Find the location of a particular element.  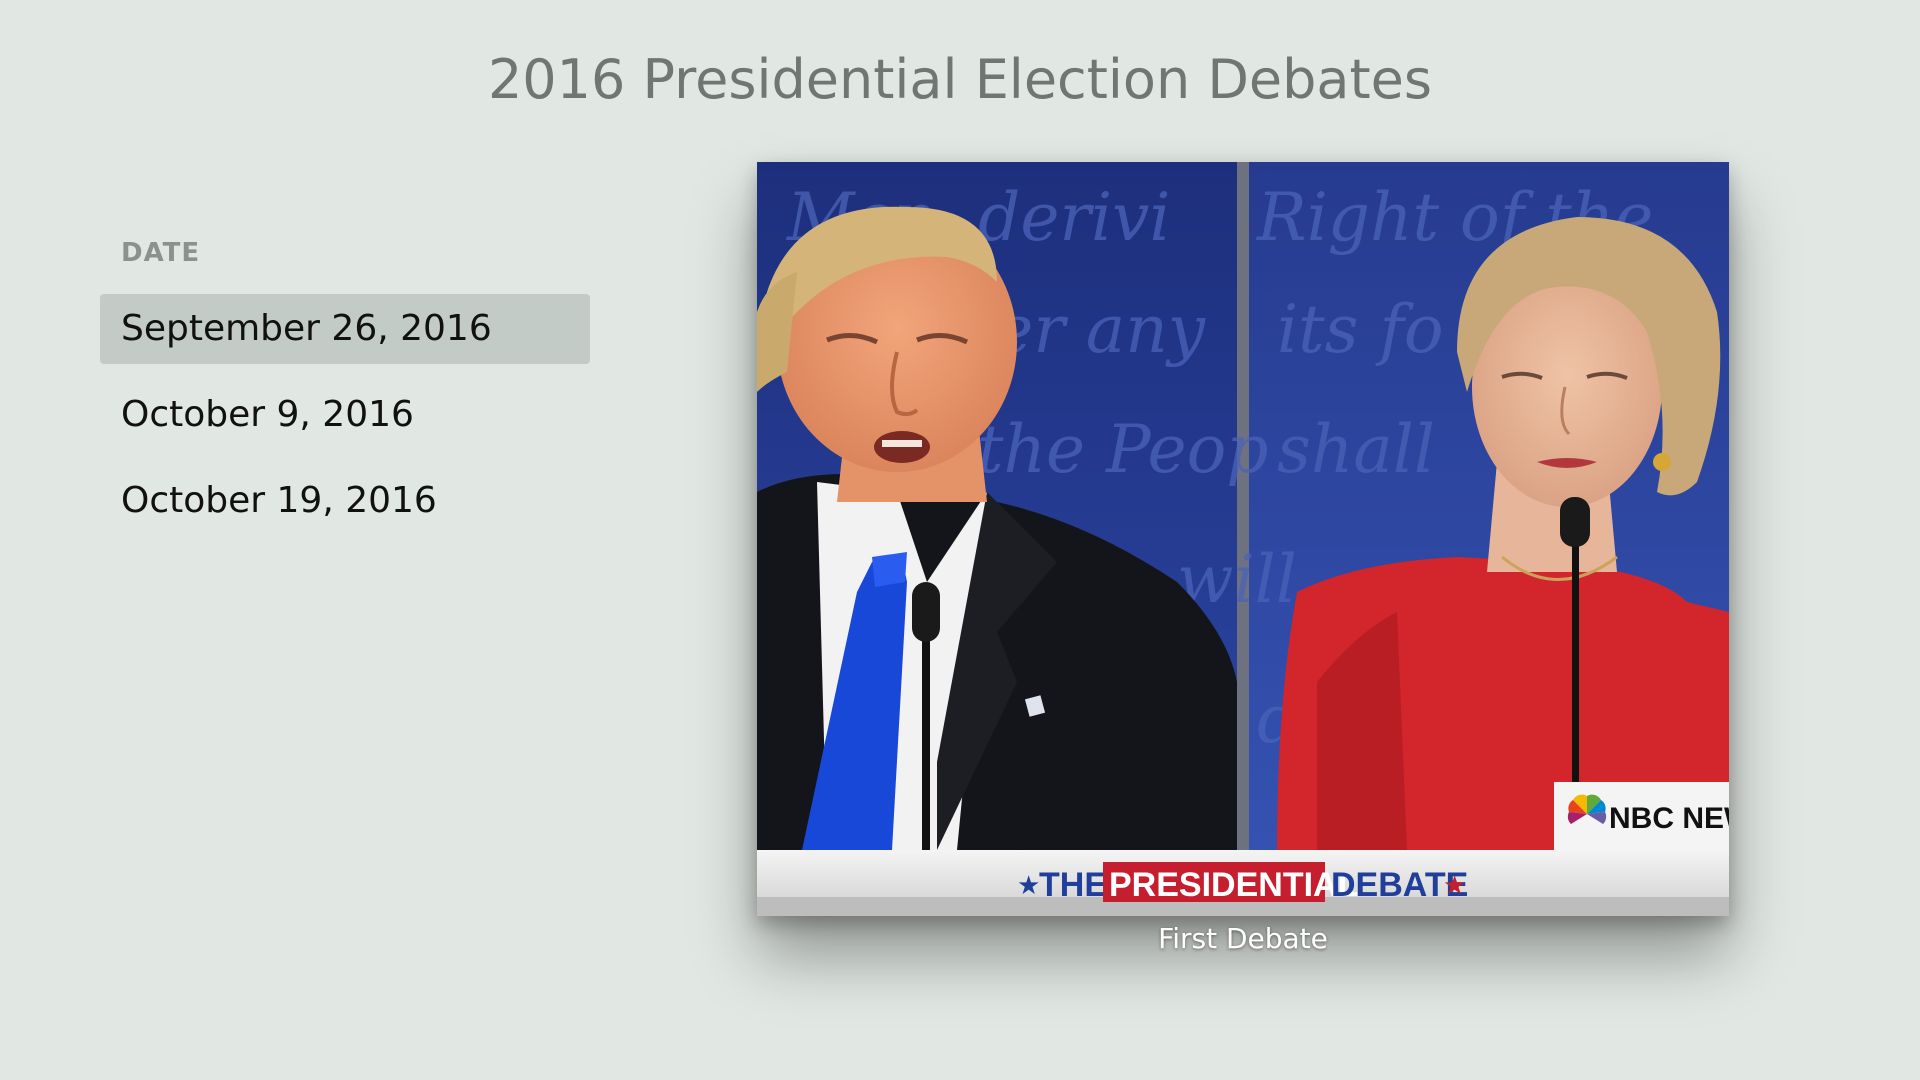

date-item-september-26: September 26, 2016 is located at coordinates (345, 329).